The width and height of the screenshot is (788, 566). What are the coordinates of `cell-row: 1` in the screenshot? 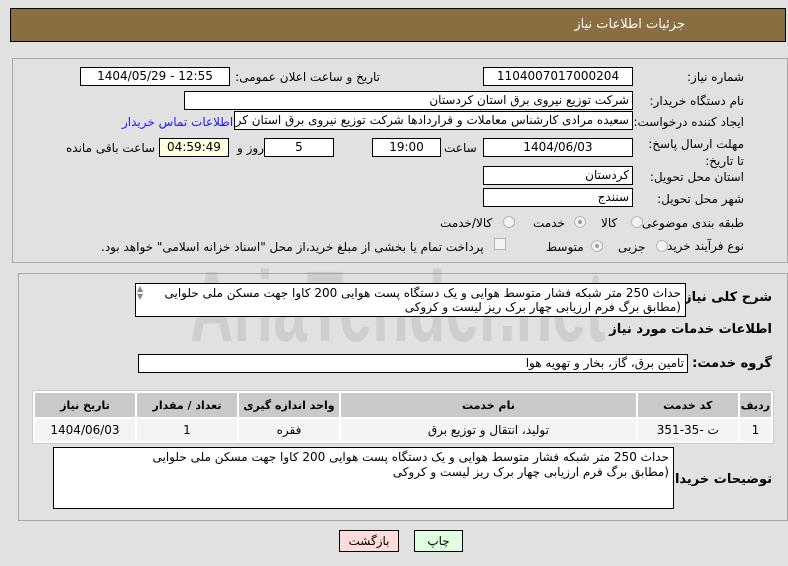 It's located at (755, 430).